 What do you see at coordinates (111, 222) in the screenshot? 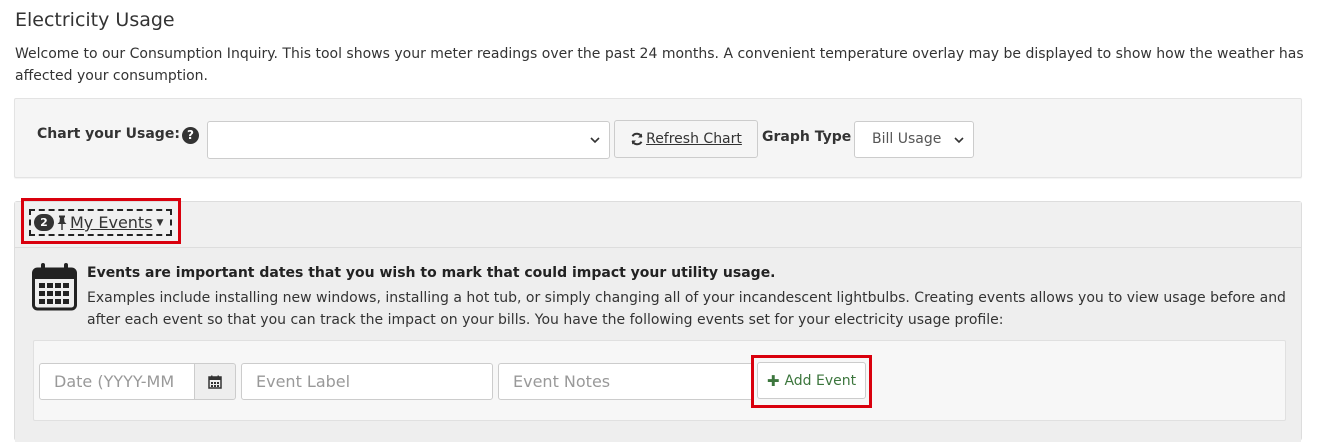
I see `my-events-label: My Events` at bounding box center [111, 222].